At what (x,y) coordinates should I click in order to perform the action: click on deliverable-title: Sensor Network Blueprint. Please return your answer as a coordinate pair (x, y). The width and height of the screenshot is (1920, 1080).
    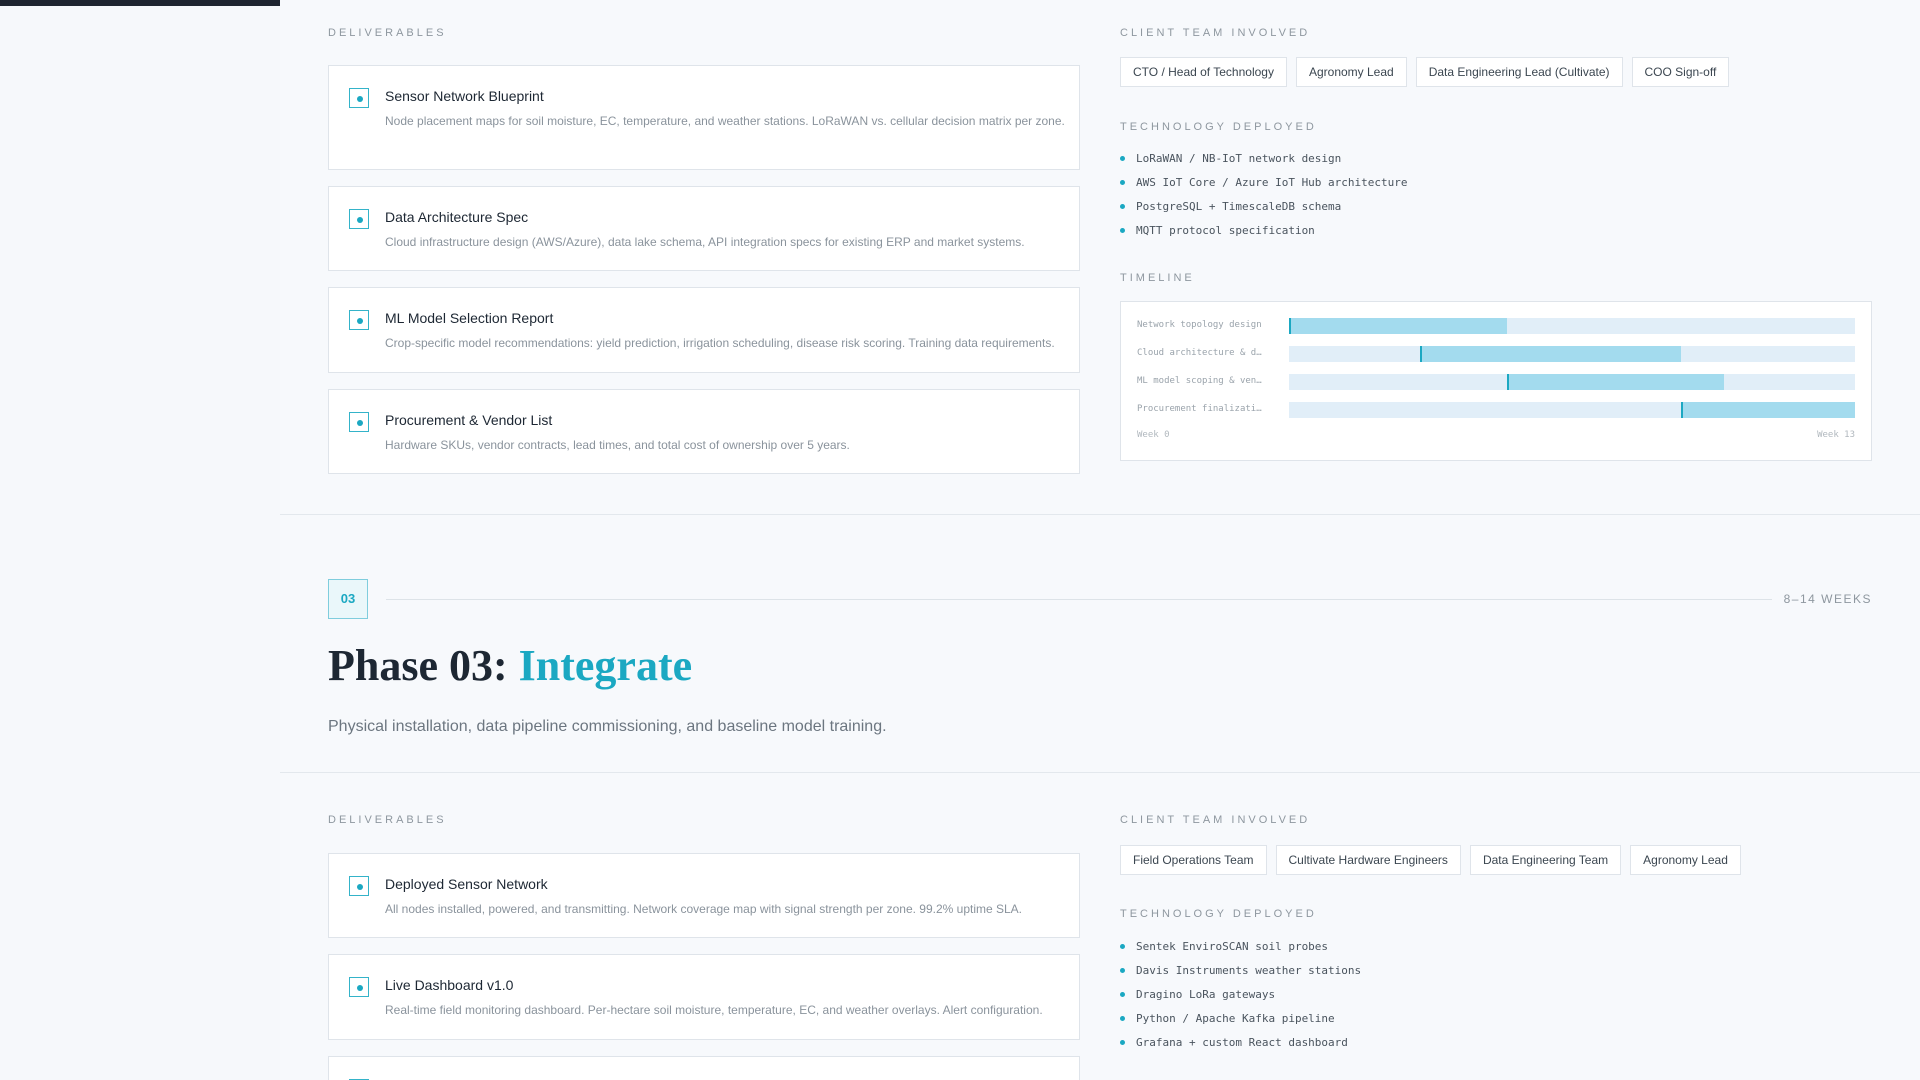
    Looking at the image, I should click on (464, 96).